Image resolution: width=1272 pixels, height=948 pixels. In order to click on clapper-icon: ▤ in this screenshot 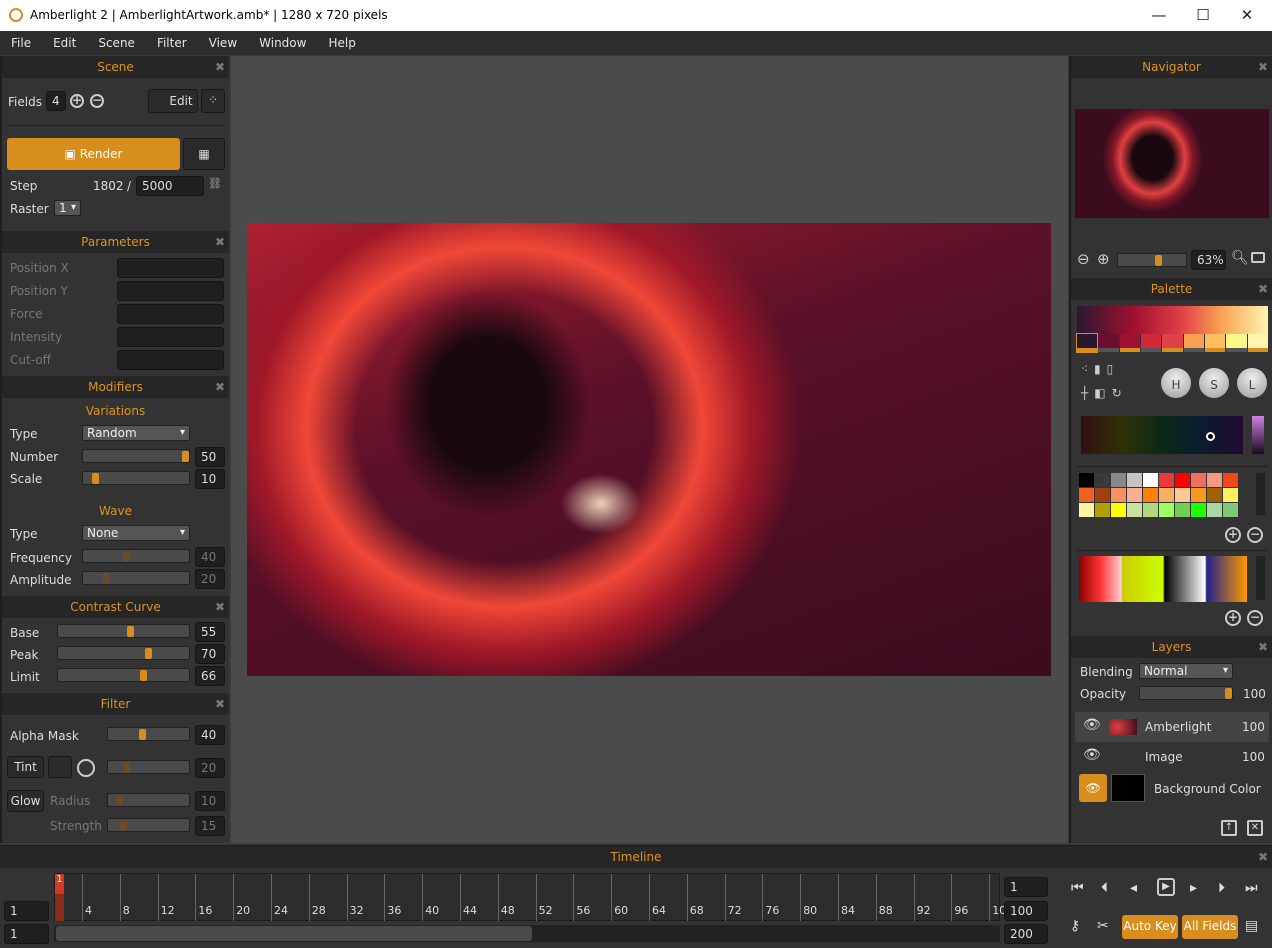, I will do `click(1251, 926)`.